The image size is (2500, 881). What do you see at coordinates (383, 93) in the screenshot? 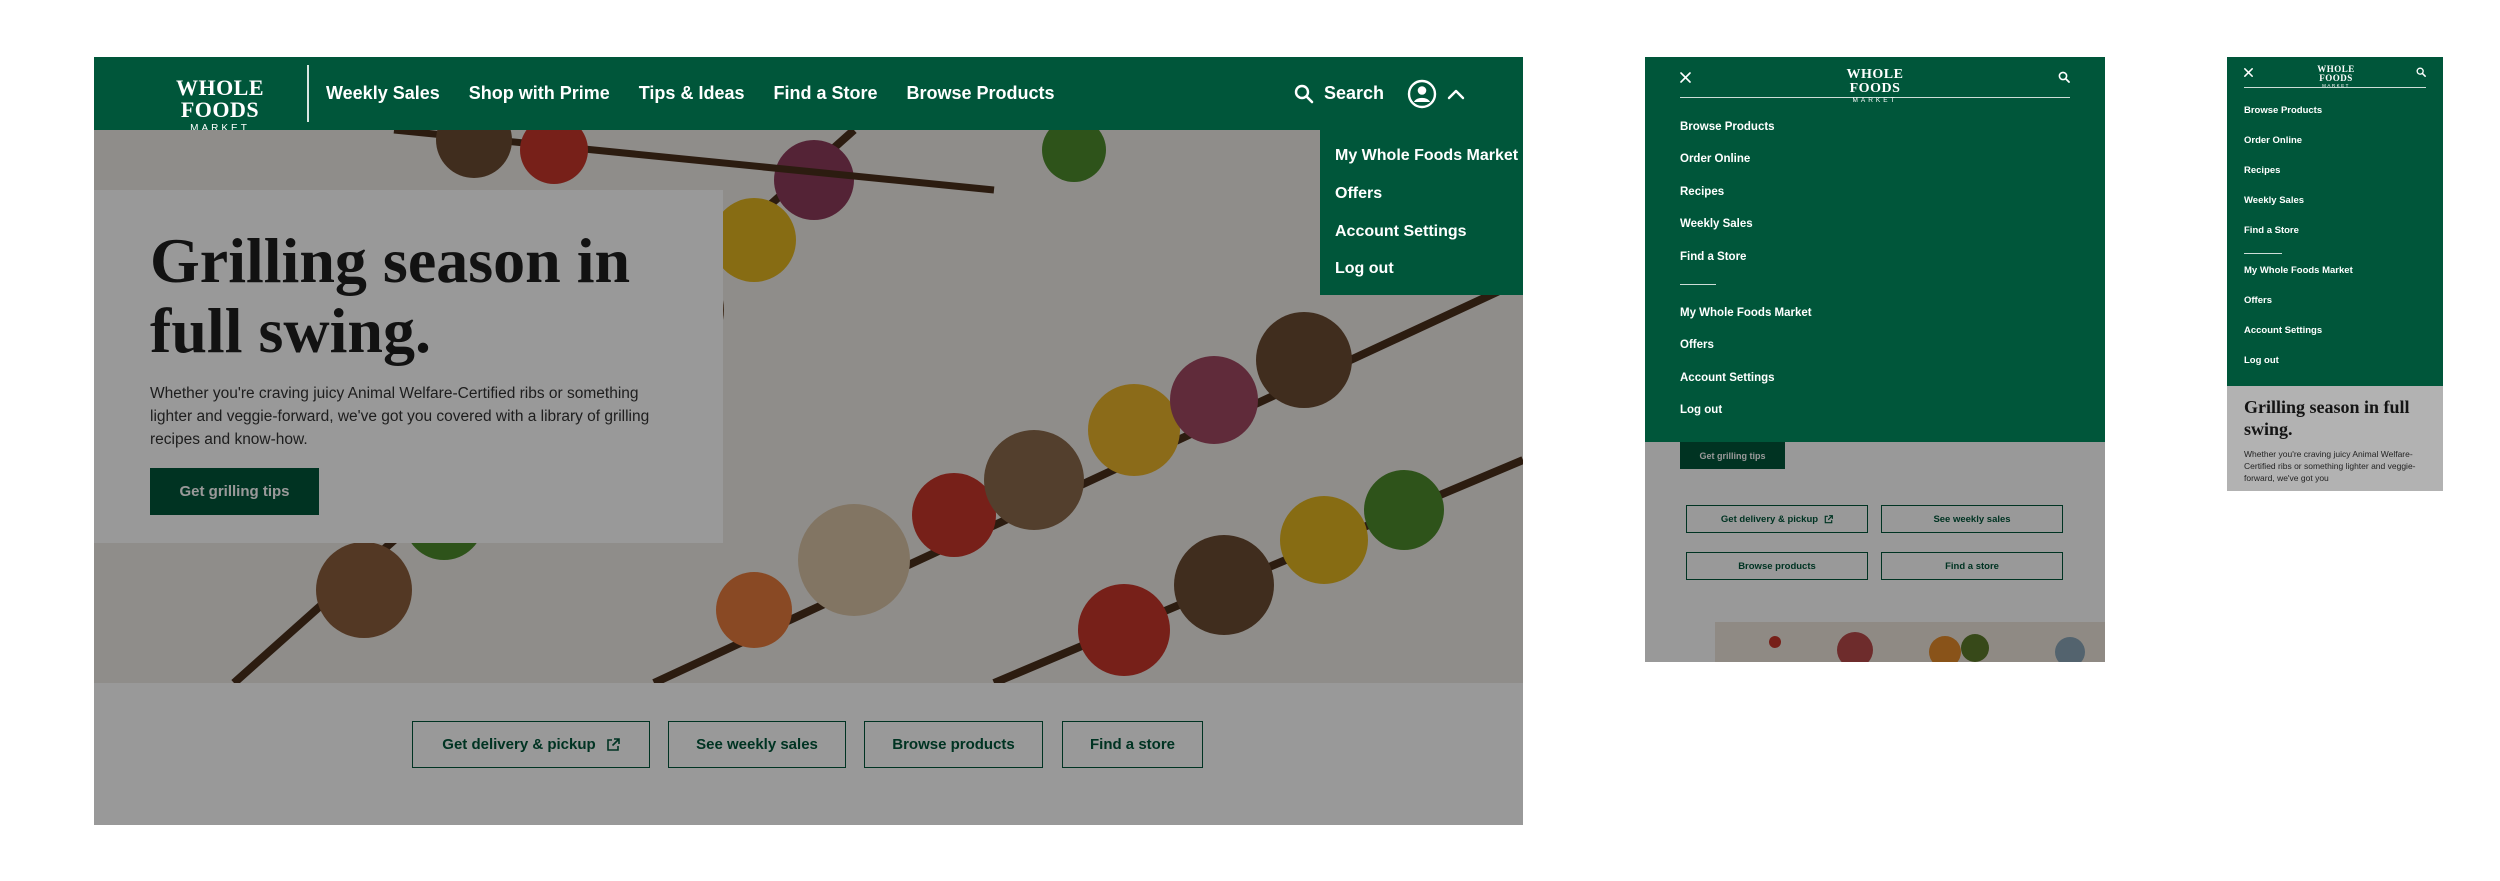
I see `nav-weekly-sales: Weekly Sales` at bounding box center [383, 93].